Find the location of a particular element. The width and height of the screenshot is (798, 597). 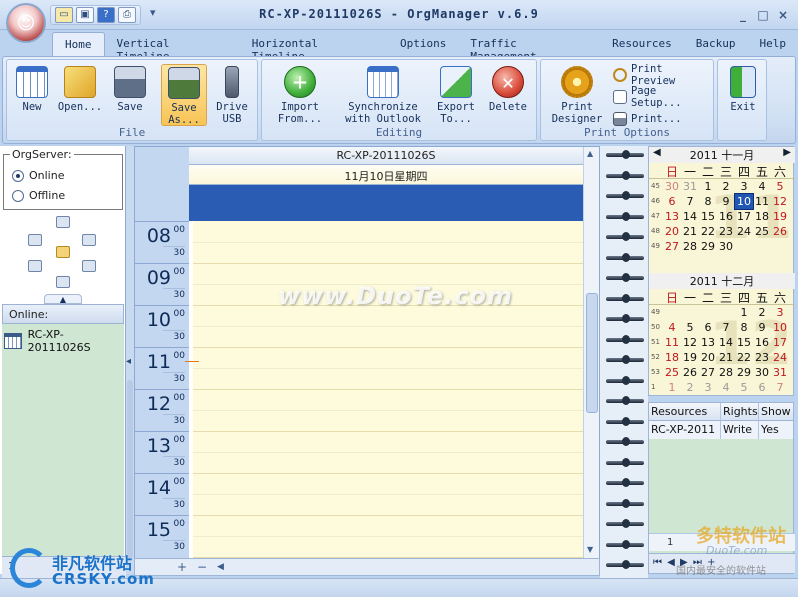

prev-month-icon: ◀ is located at coordinates (657, 152).